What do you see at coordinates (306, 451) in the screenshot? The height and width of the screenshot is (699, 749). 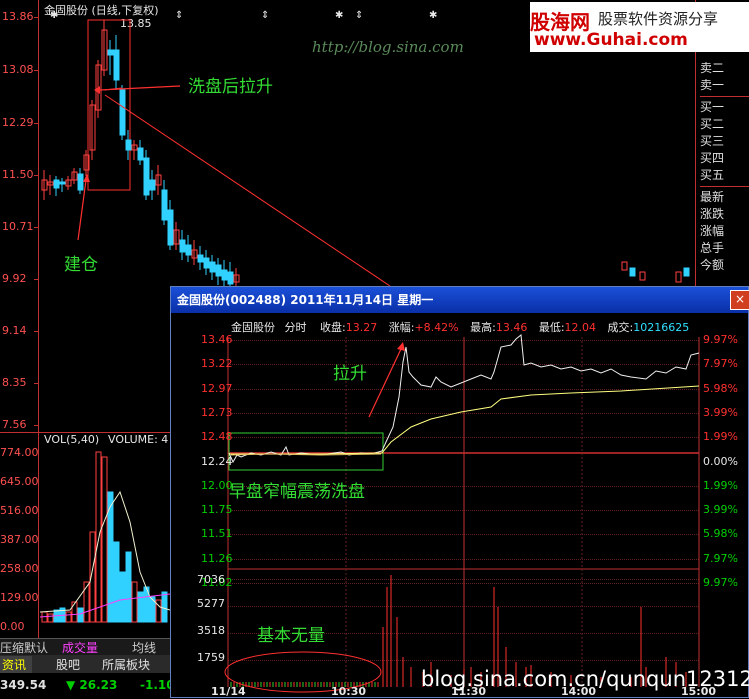 I see `shake-box` at bounding box center [306, 451].